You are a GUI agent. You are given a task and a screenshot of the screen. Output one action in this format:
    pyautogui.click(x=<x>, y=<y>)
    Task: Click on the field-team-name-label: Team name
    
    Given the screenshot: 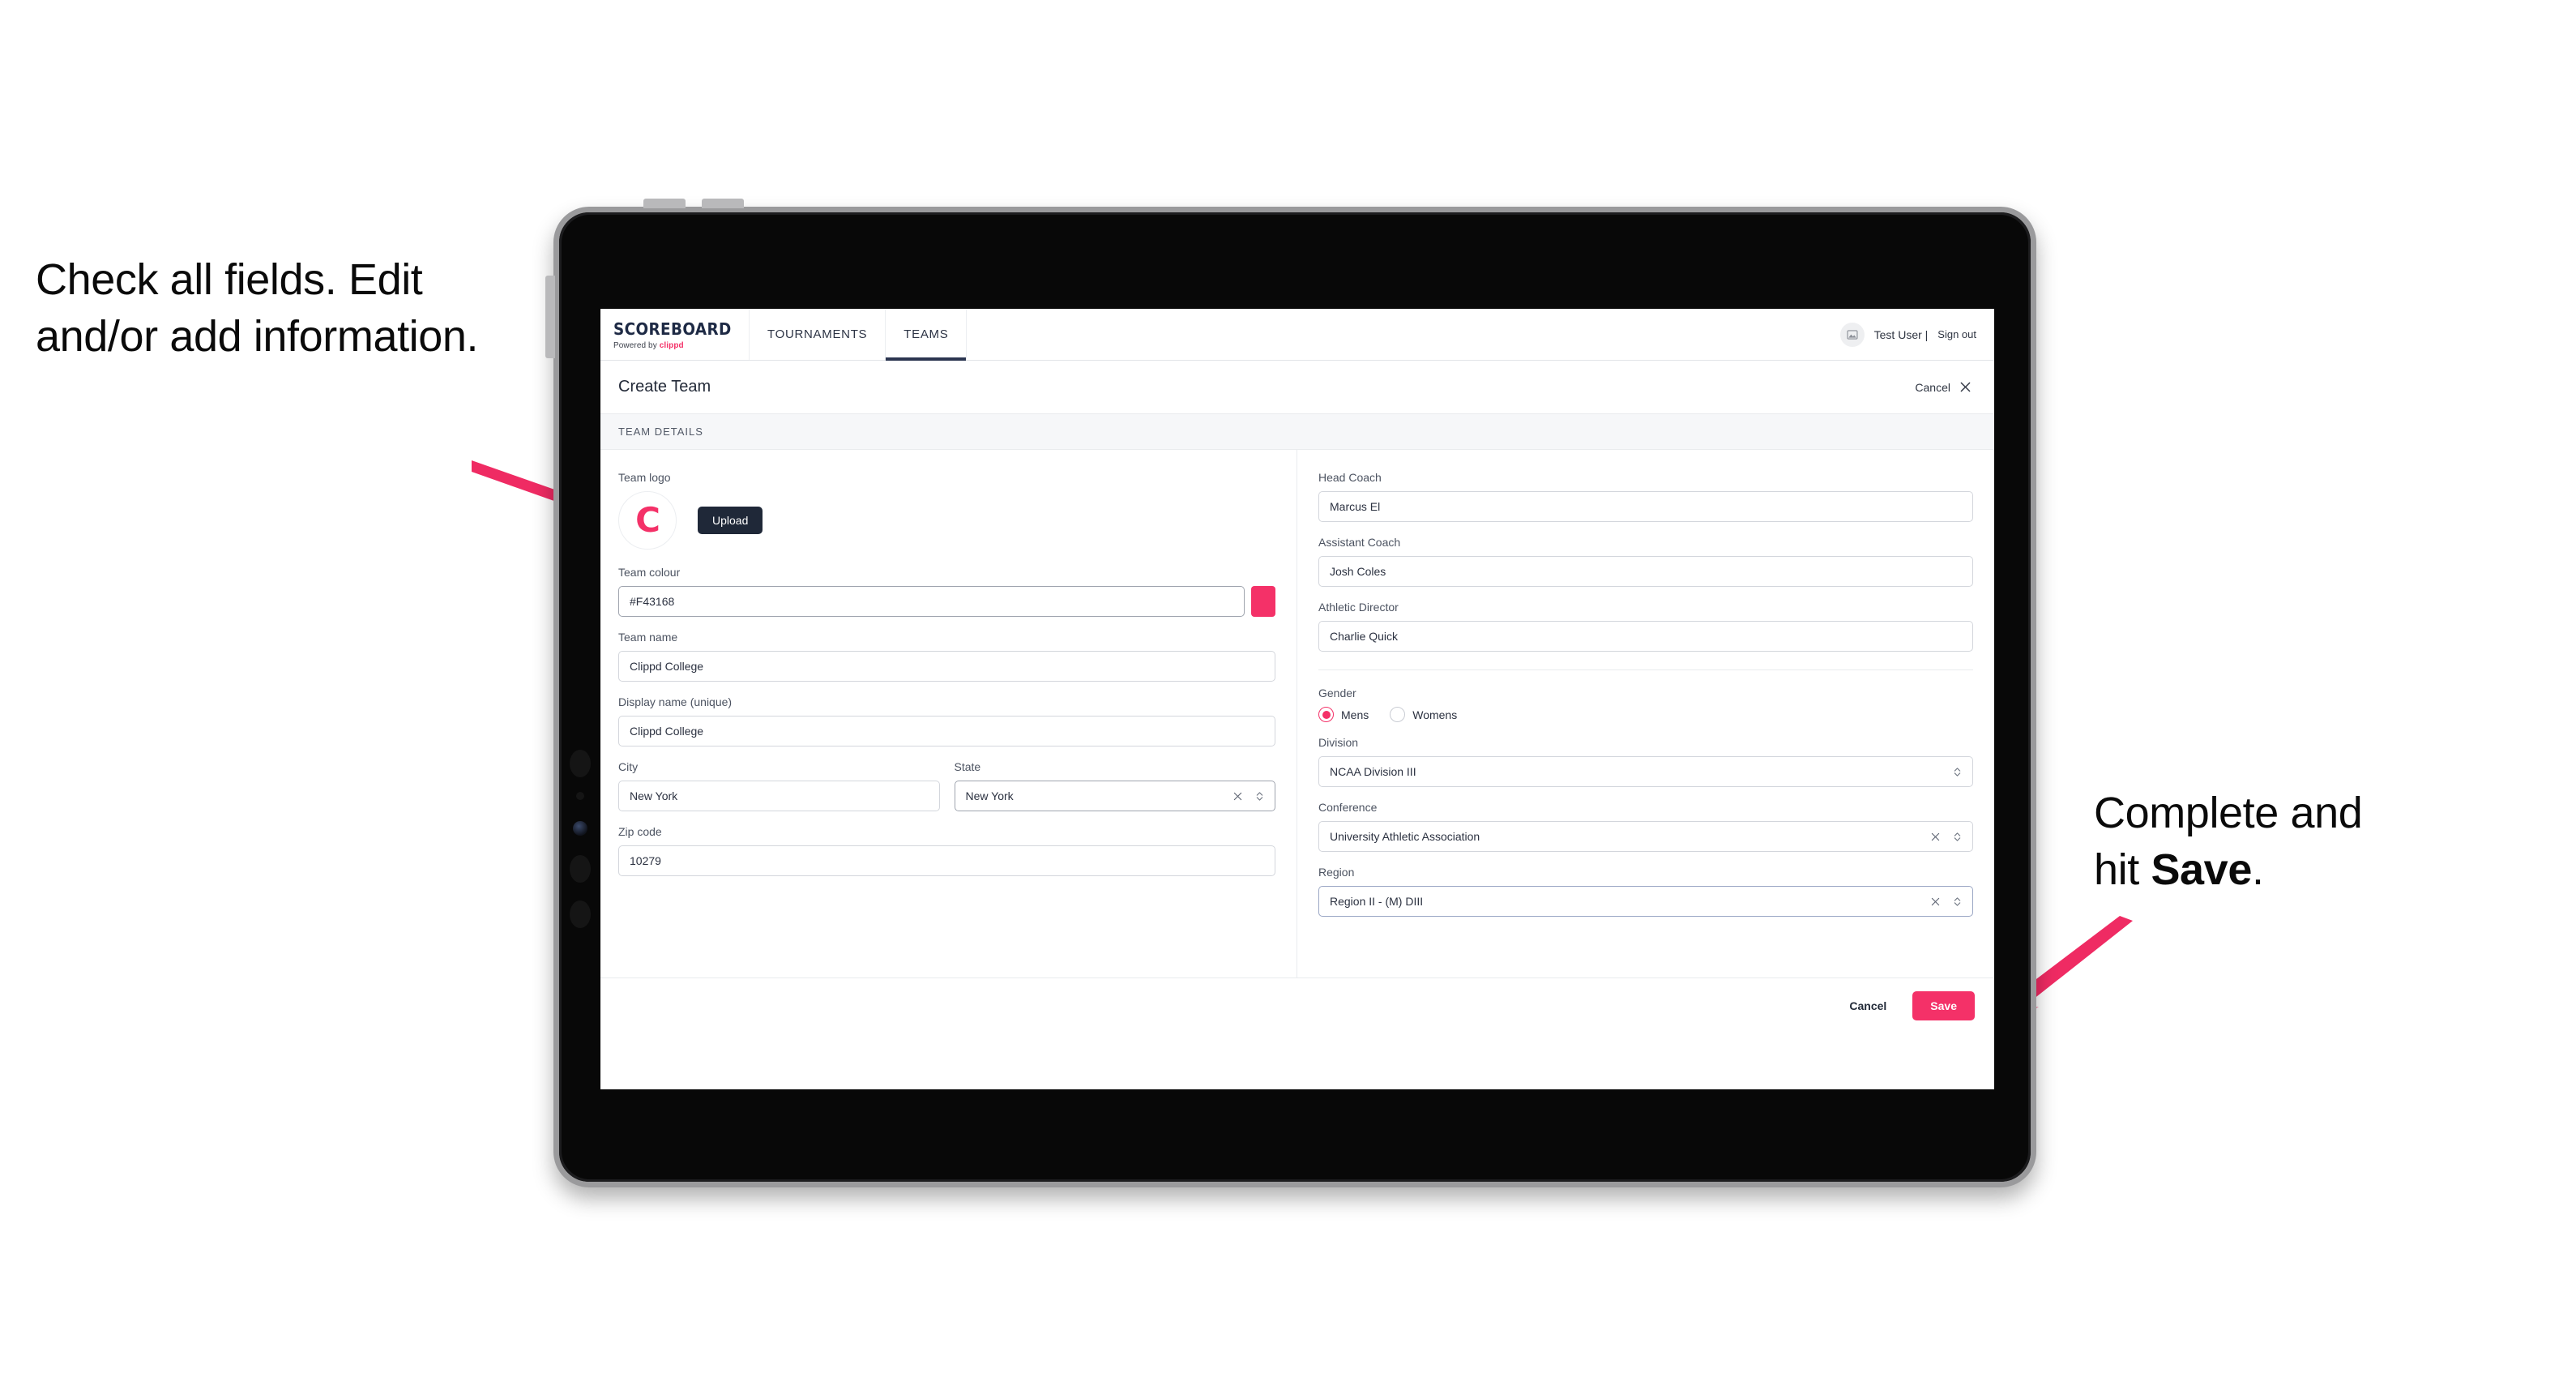 What is the action you would take?
    pyautogui.click(x=648, y=637)
    